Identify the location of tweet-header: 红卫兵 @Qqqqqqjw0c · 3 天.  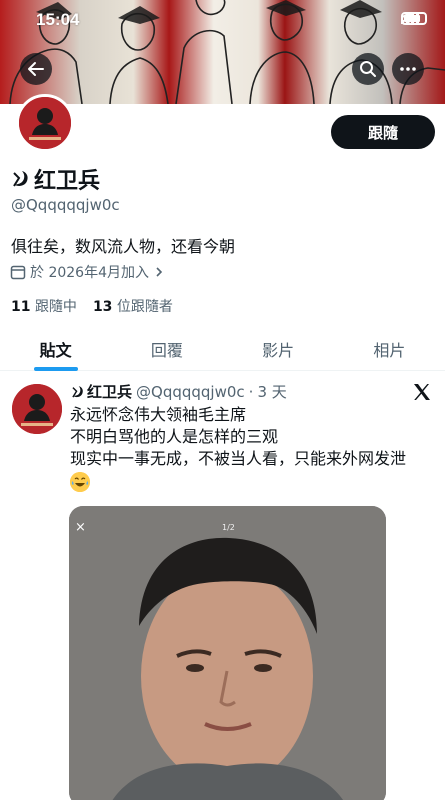
(178, 391).